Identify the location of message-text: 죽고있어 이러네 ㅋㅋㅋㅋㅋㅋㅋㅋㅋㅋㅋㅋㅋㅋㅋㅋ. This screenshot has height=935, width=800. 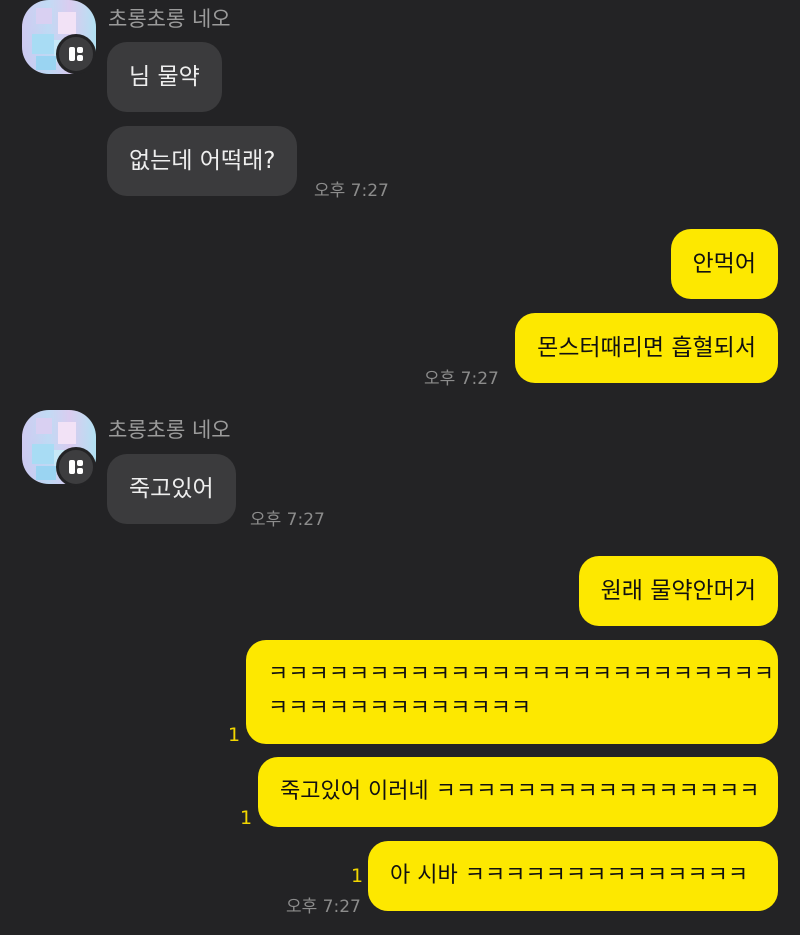
(520, 791).